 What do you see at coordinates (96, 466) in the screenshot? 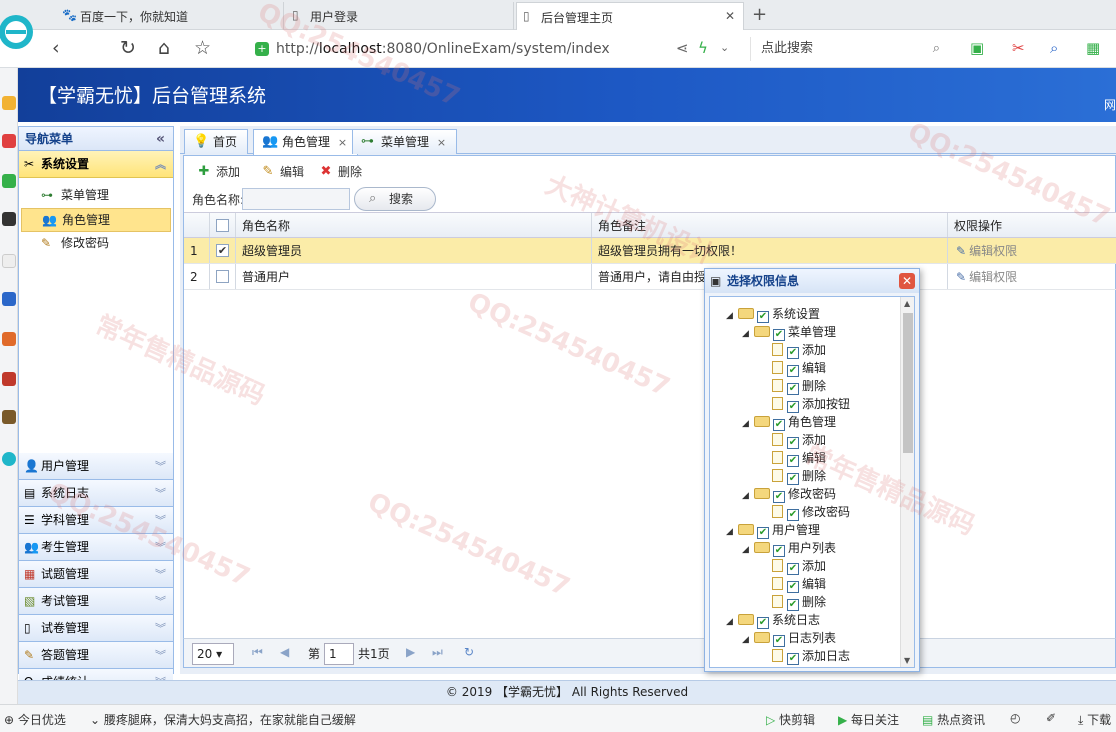
I see `nav-section-user-management: 👤 用户管理 ︾` at bounding box center [96, 466].